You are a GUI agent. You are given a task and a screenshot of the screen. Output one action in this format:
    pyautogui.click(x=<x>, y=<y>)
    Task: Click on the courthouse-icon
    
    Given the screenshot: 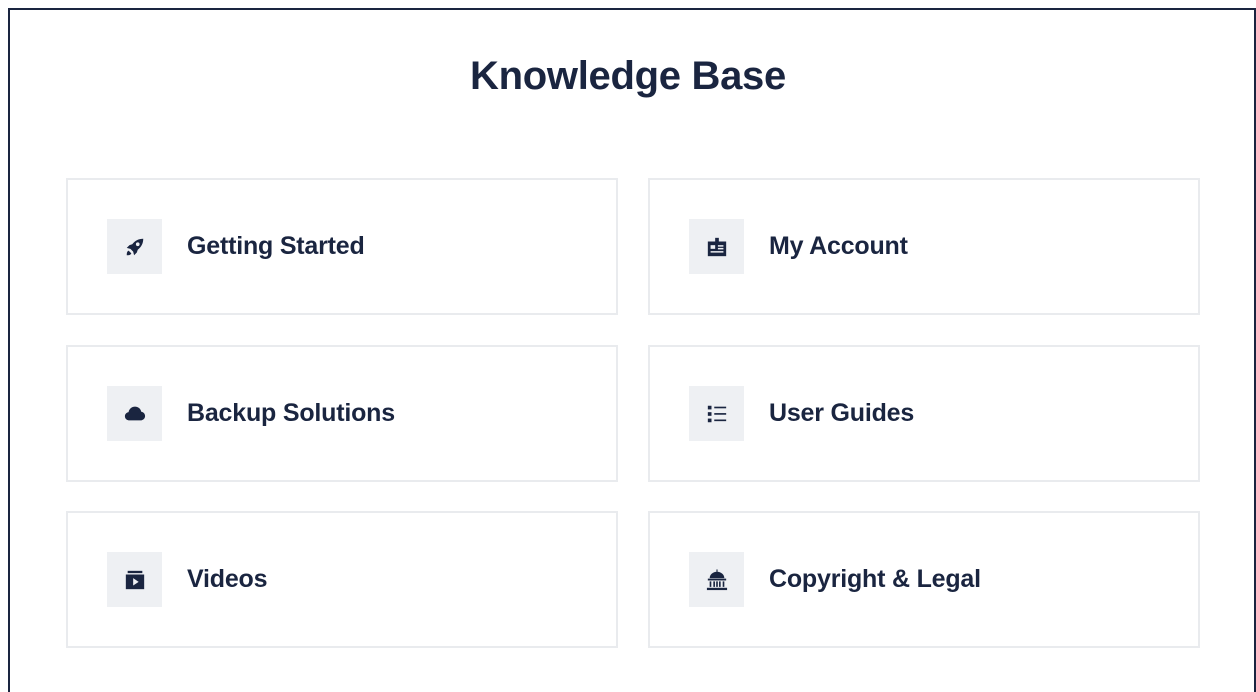 What is the action you would take?
    pyautogui.click(x=716, y=579)
    